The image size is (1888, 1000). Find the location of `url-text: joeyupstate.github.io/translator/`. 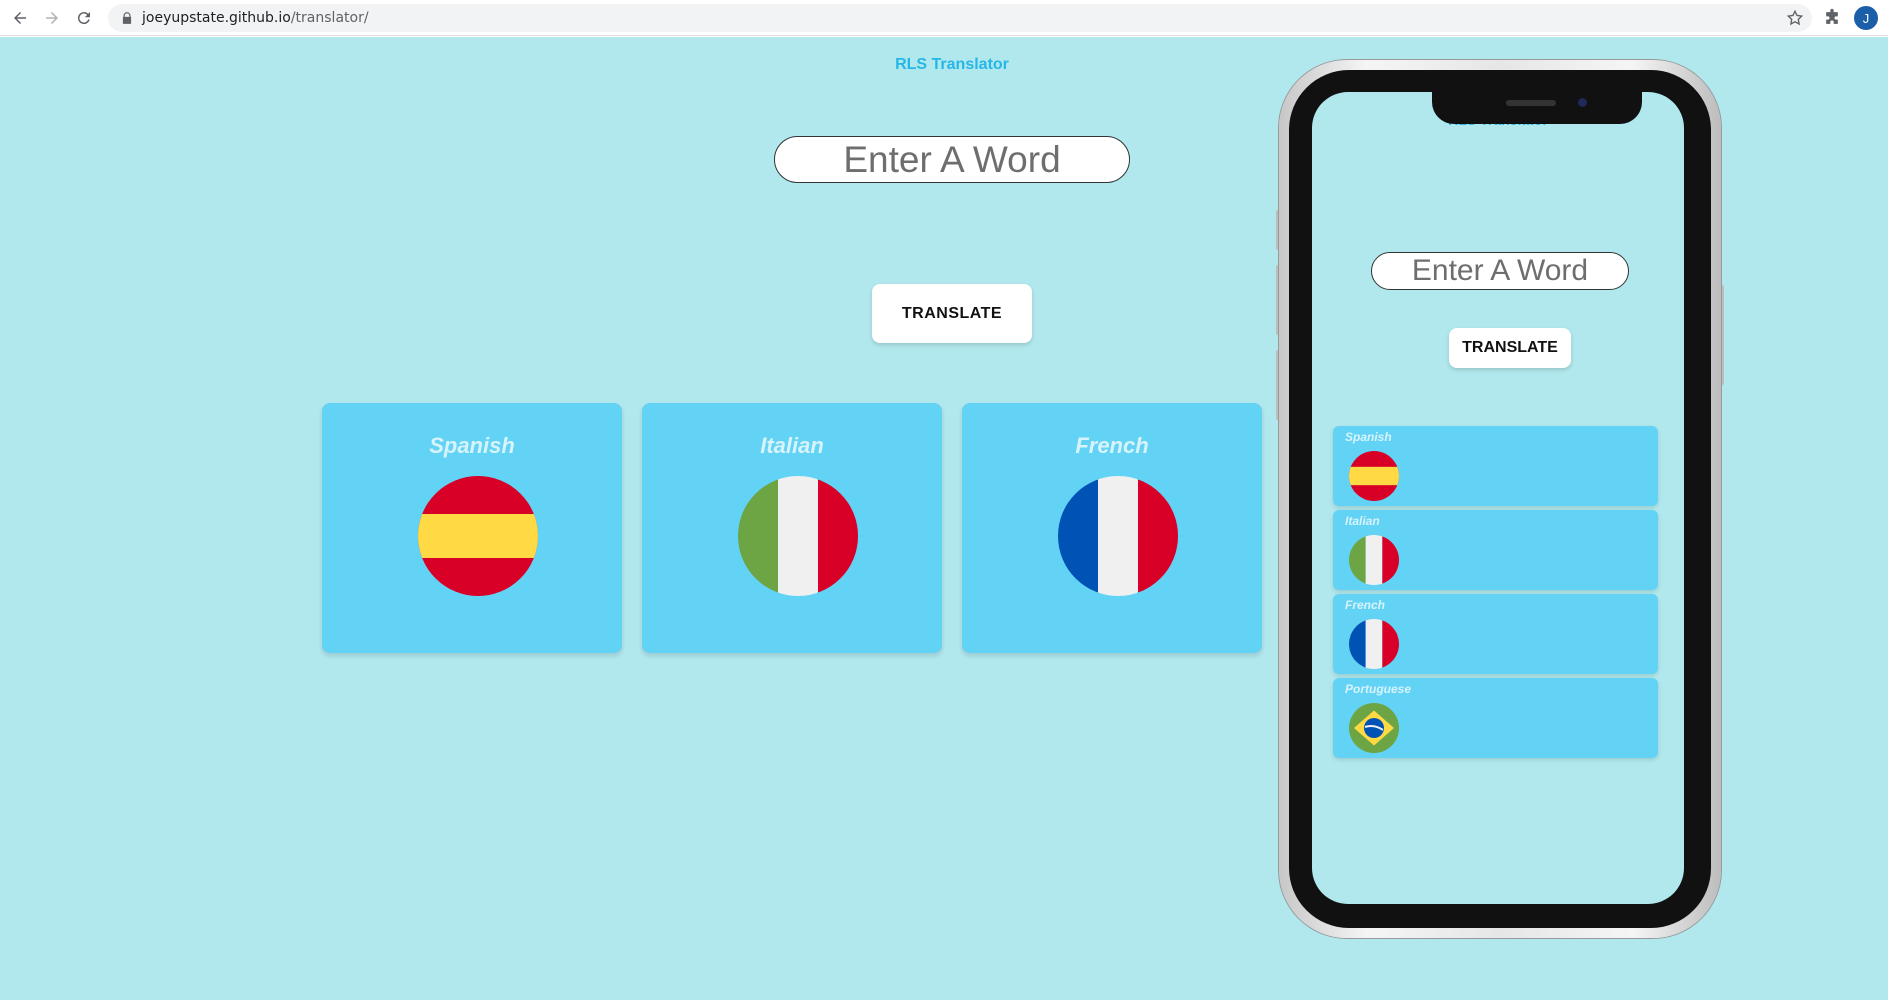

url-text: joeyupstate.github.io/translator/ is located at coordinates (255, 18).